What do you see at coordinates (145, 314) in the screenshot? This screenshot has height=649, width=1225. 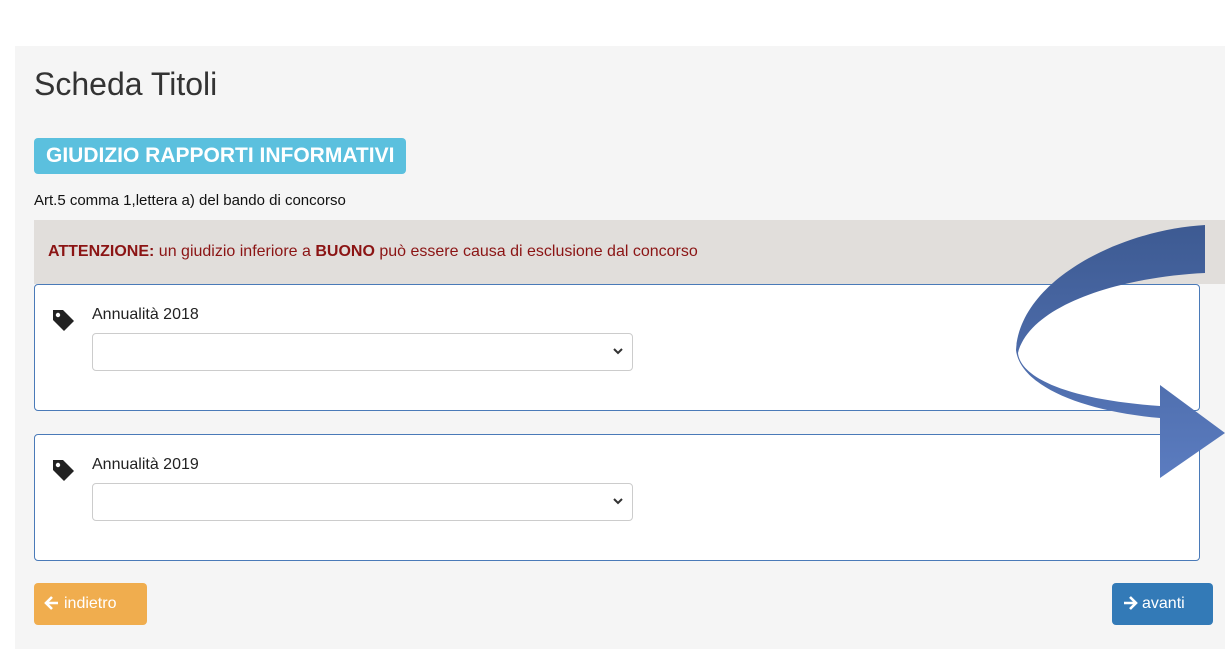 I see `field-label-2018: Annualità 2018` at bounding box center [145, 314].